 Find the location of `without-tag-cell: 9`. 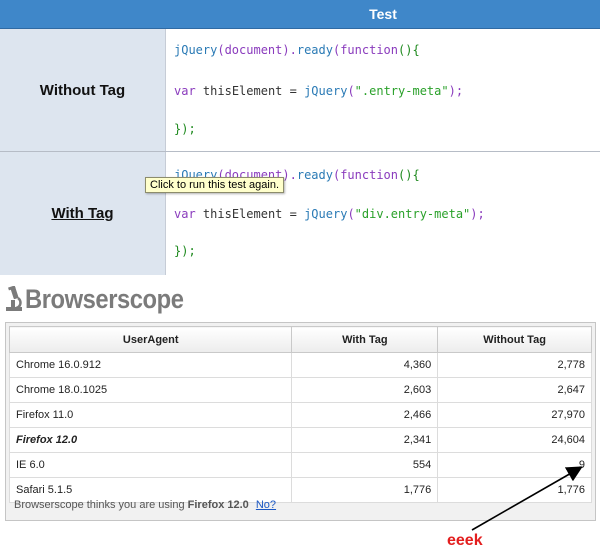

without-tag-cell: 9 is located at coordinates (514, 465).